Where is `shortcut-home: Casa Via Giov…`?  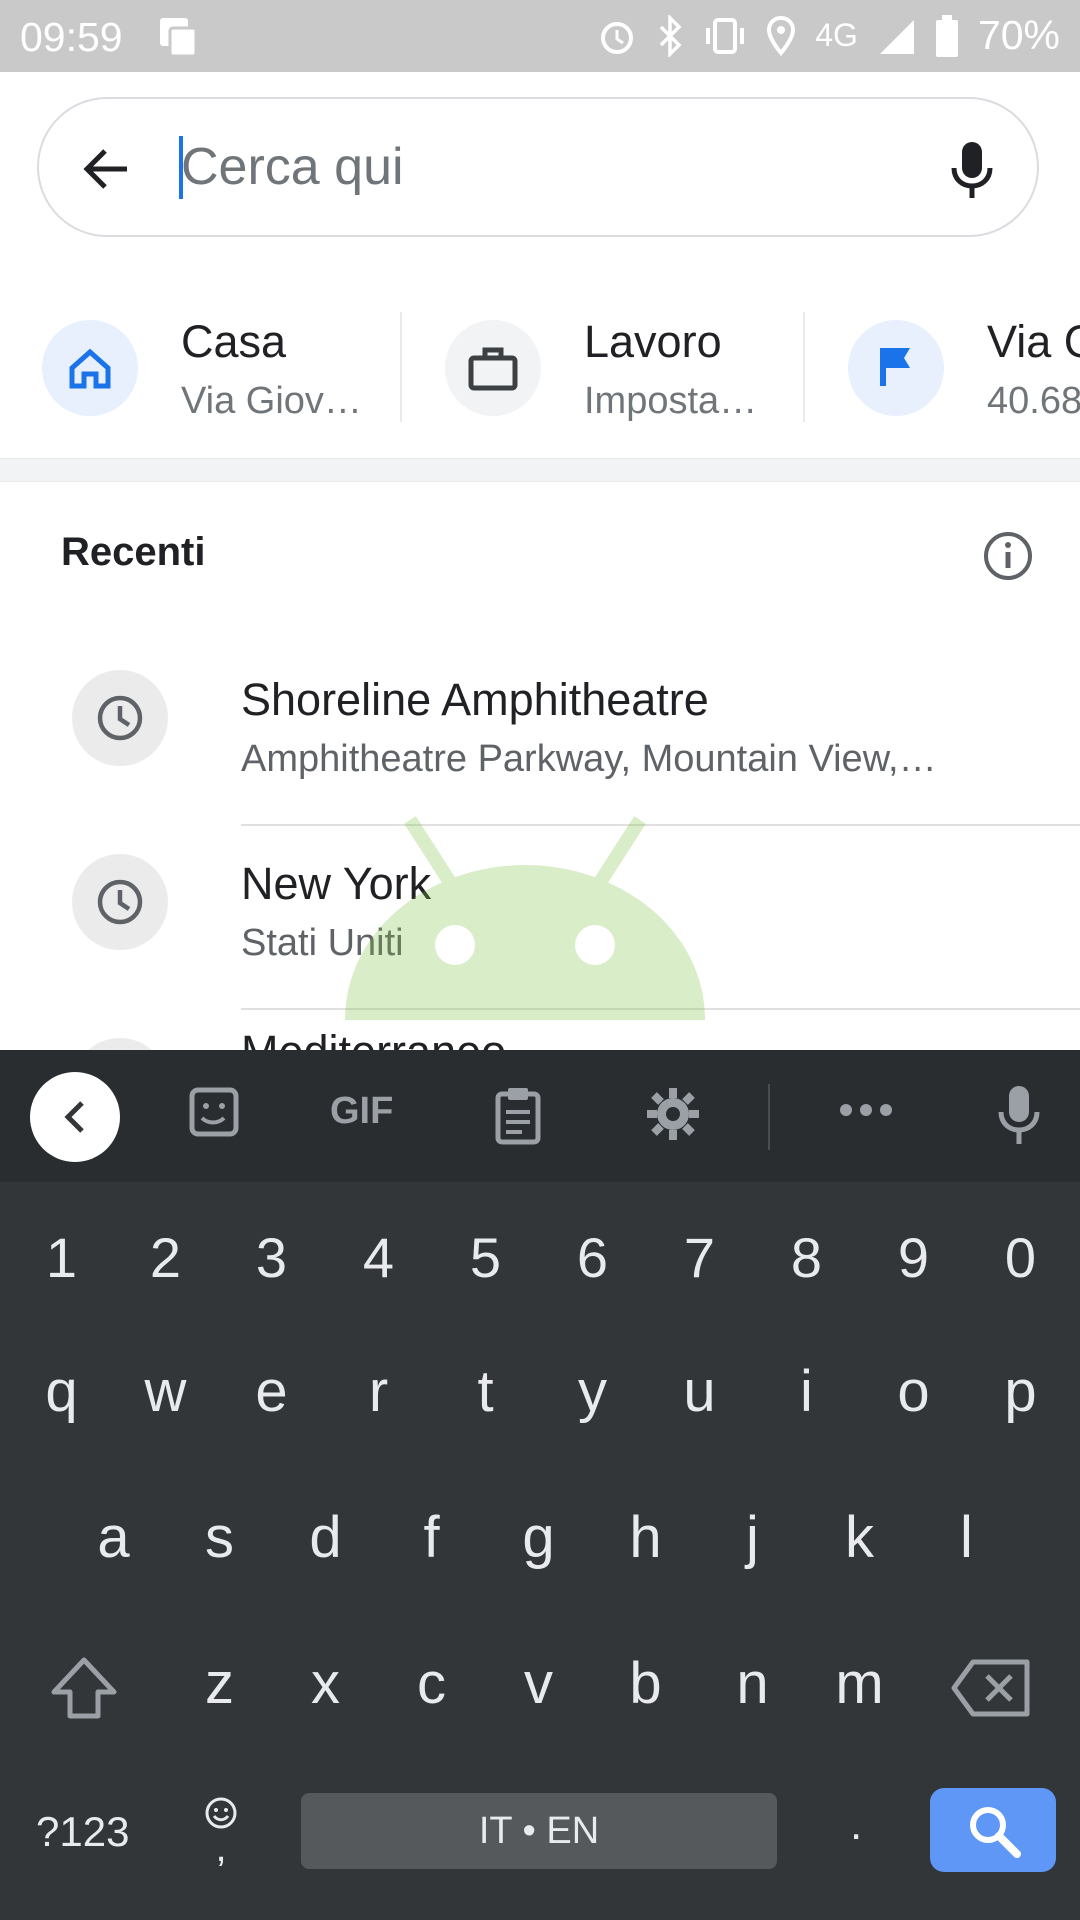
shortcut-home: Casa Via Giov… is located at coordinates (202, 370).